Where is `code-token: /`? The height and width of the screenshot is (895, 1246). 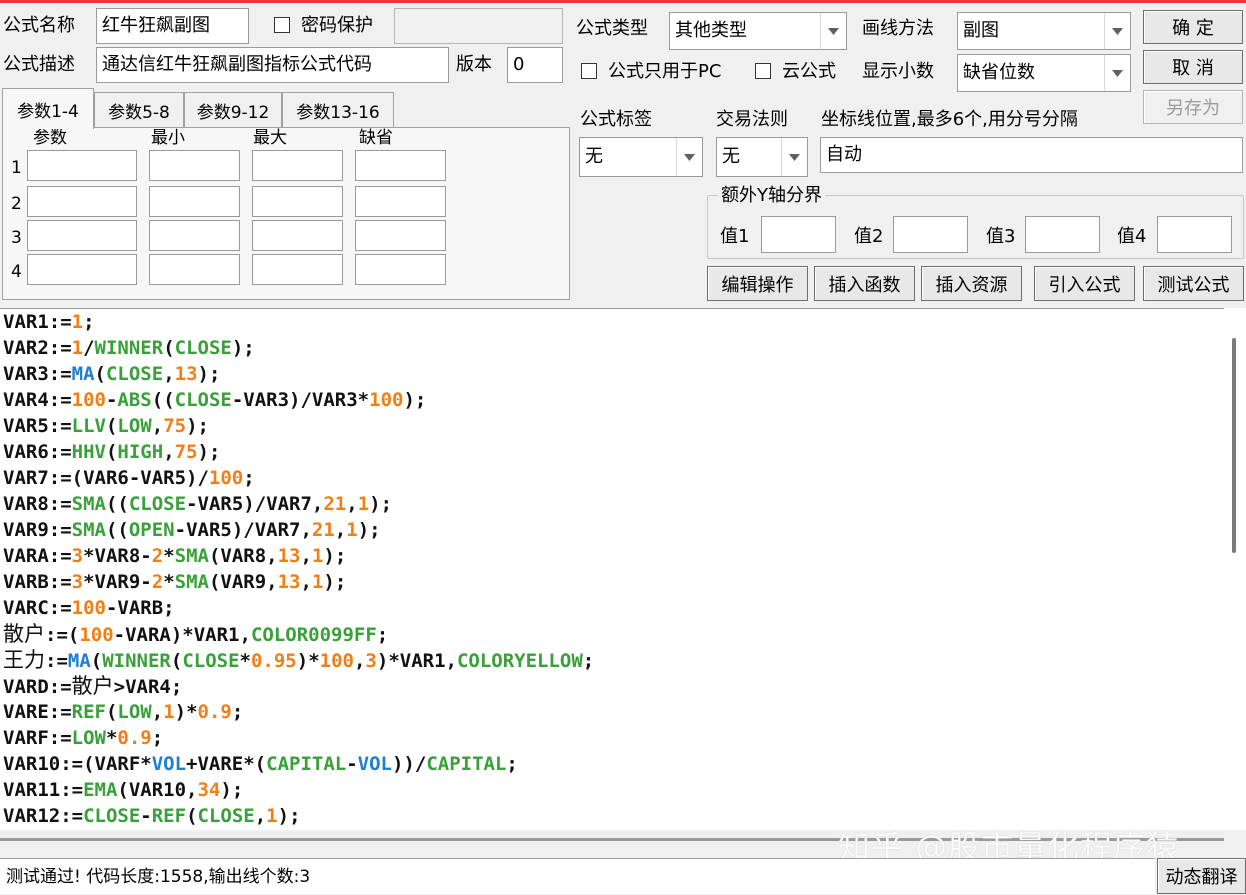
code-token: / is located at coordinates (89, 348).